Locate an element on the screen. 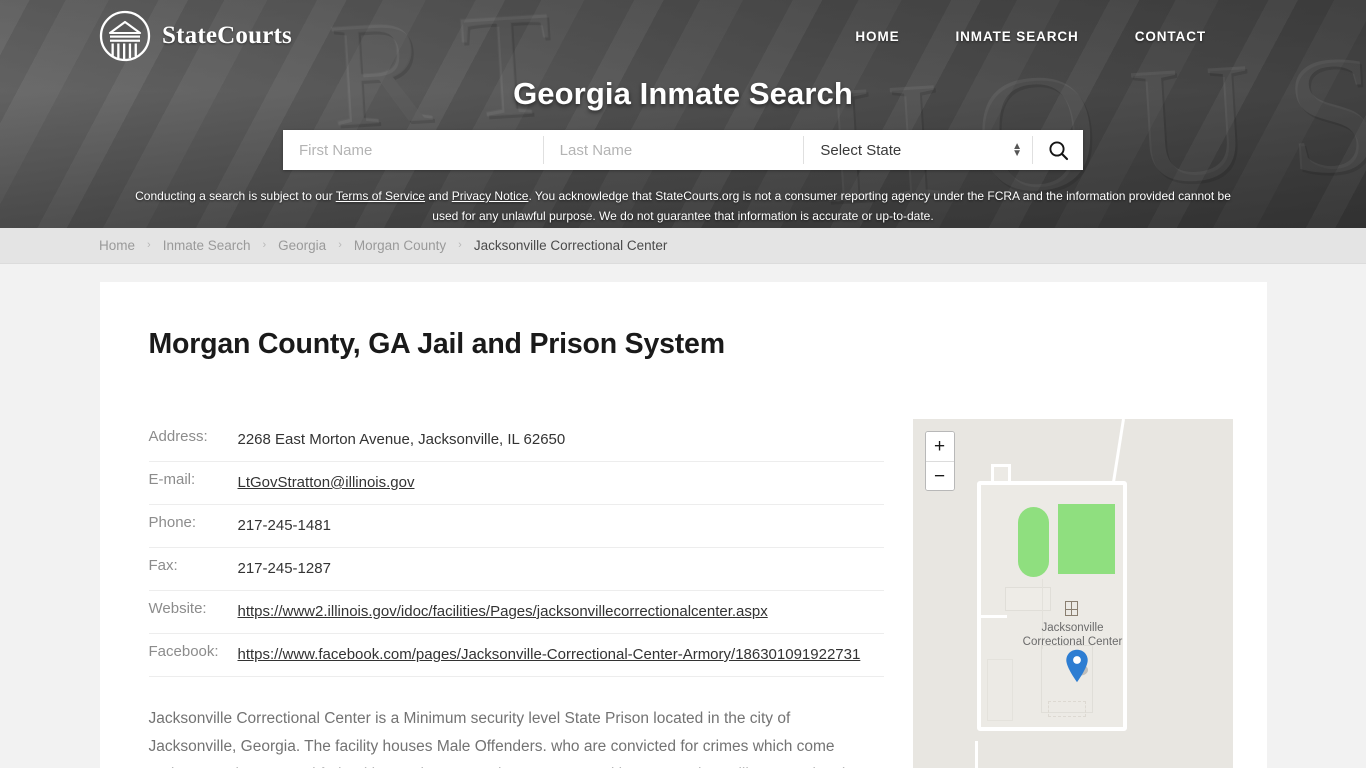  info-value-fax: 217-245-1287 is located at coordinates (284, 568).